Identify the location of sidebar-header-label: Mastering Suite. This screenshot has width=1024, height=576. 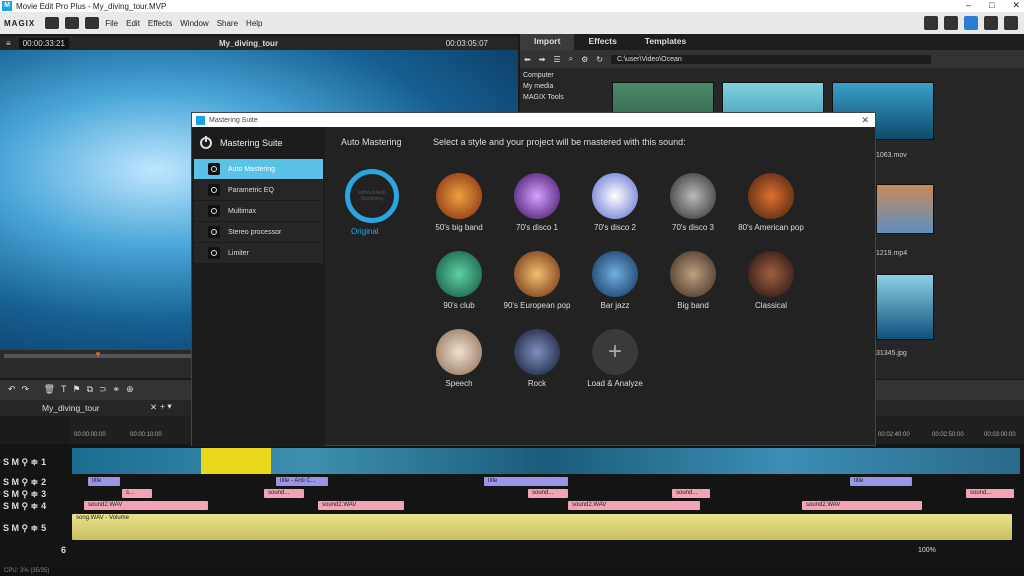
(251, 143).